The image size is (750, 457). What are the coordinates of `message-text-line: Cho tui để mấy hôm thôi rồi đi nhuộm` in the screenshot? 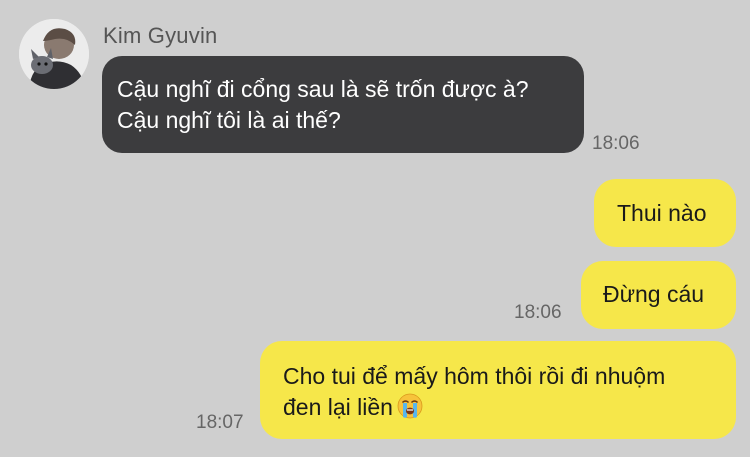 It's located at (474, 376).